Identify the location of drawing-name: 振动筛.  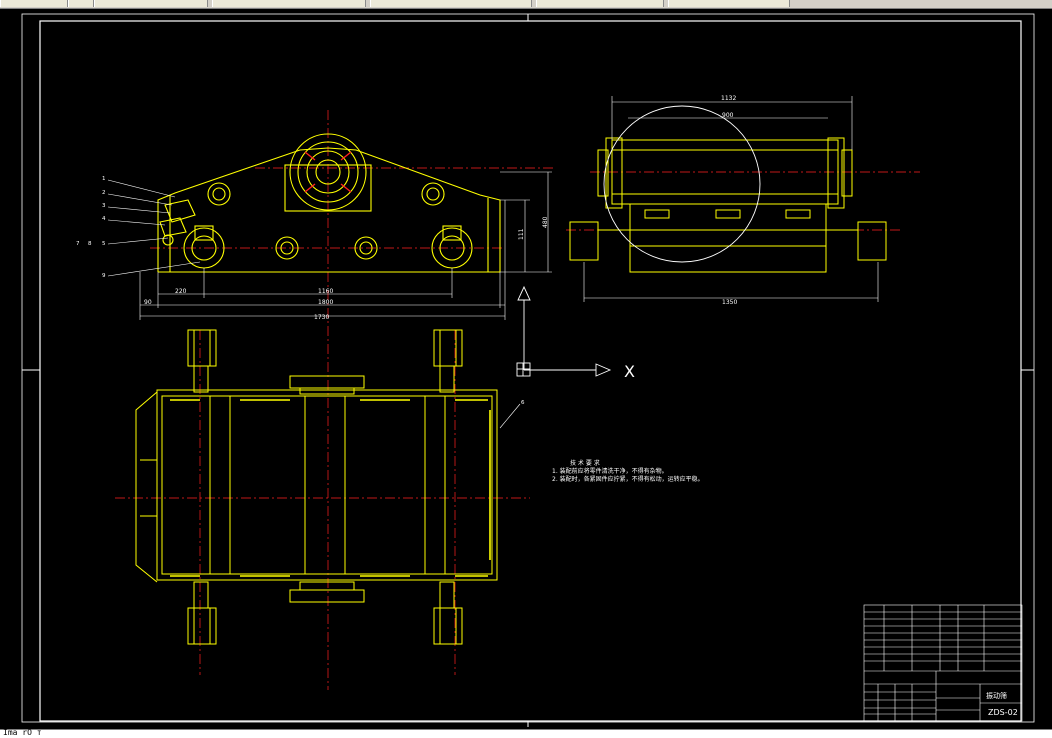
(996, 695).